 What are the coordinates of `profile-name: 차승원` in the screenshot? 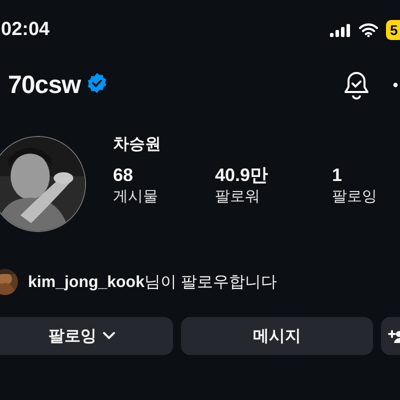 It's located at (137, 145).